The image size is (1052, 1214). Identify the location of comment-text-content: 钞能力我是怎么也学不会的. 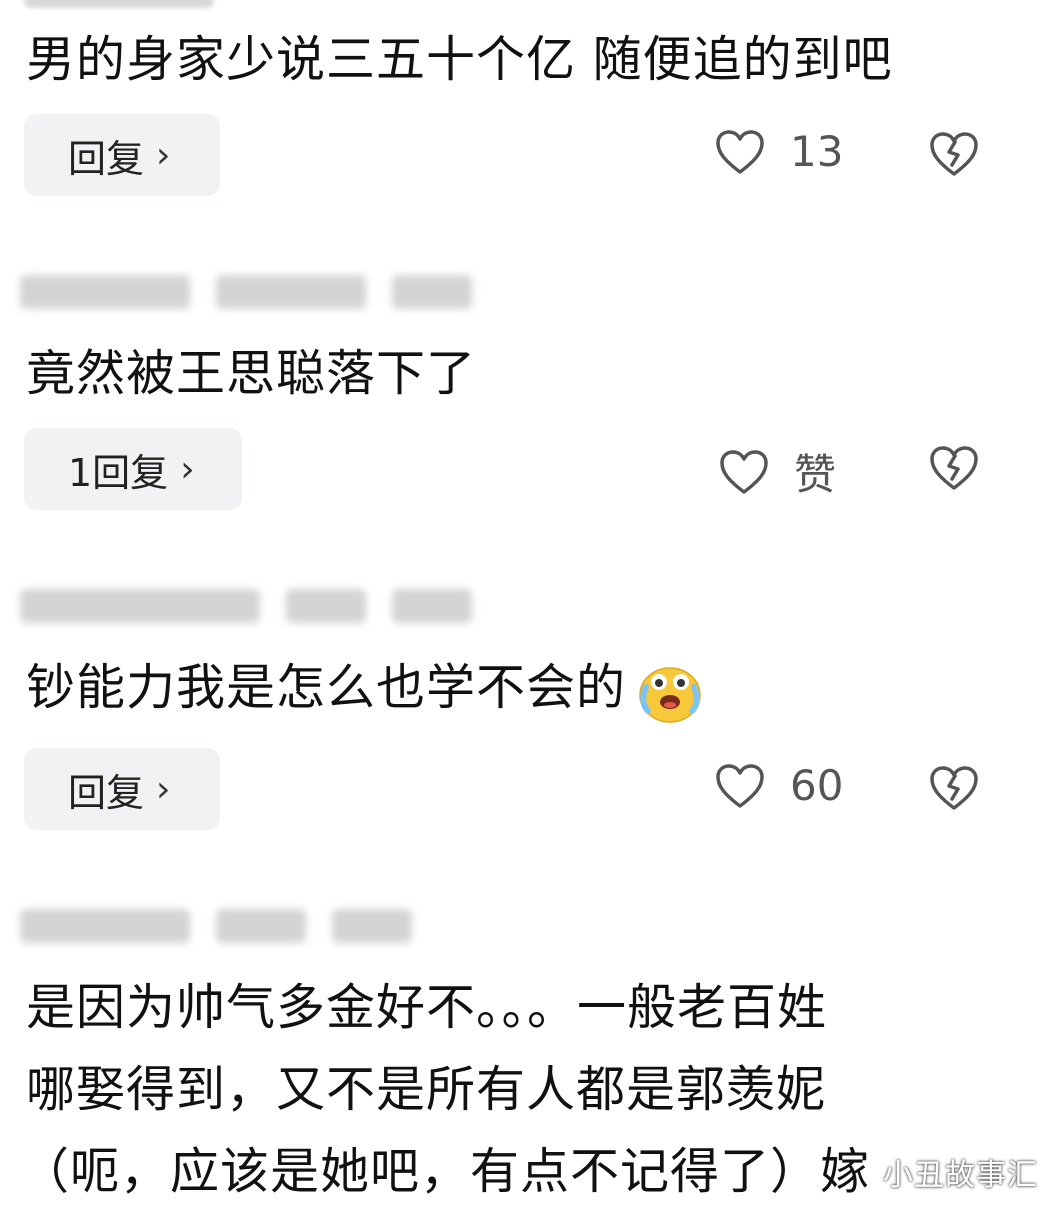
(326, 687).